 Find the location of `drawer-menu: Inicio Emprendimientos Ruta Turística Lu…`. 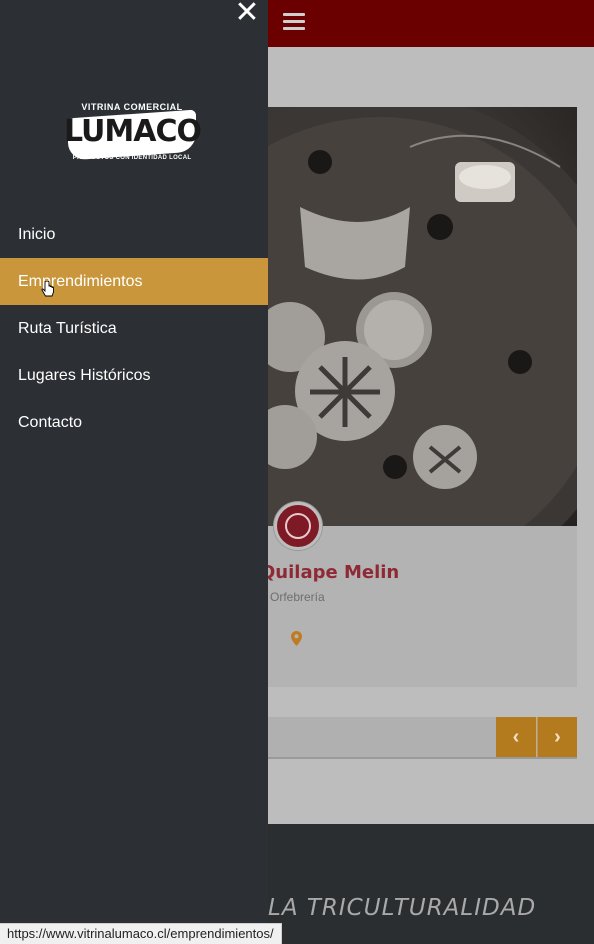

drawer-menu: Inicio Emprendimientos Ruta Turística Lu… is located at coordinates (134, 328).